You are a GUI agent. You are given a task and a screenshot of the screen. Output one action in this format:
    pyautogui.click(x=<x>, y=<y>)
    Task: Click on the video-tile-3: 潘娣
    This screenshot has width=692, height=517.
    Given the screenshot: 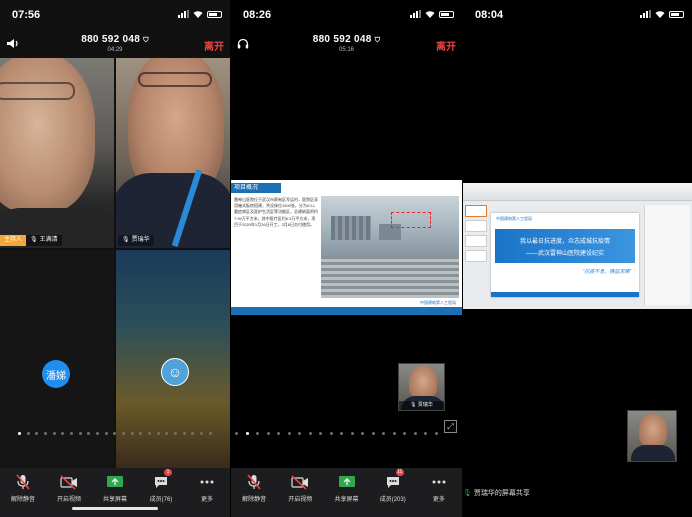 What is the action you would take?
    pyautogui.click(x=57, y=359)
    